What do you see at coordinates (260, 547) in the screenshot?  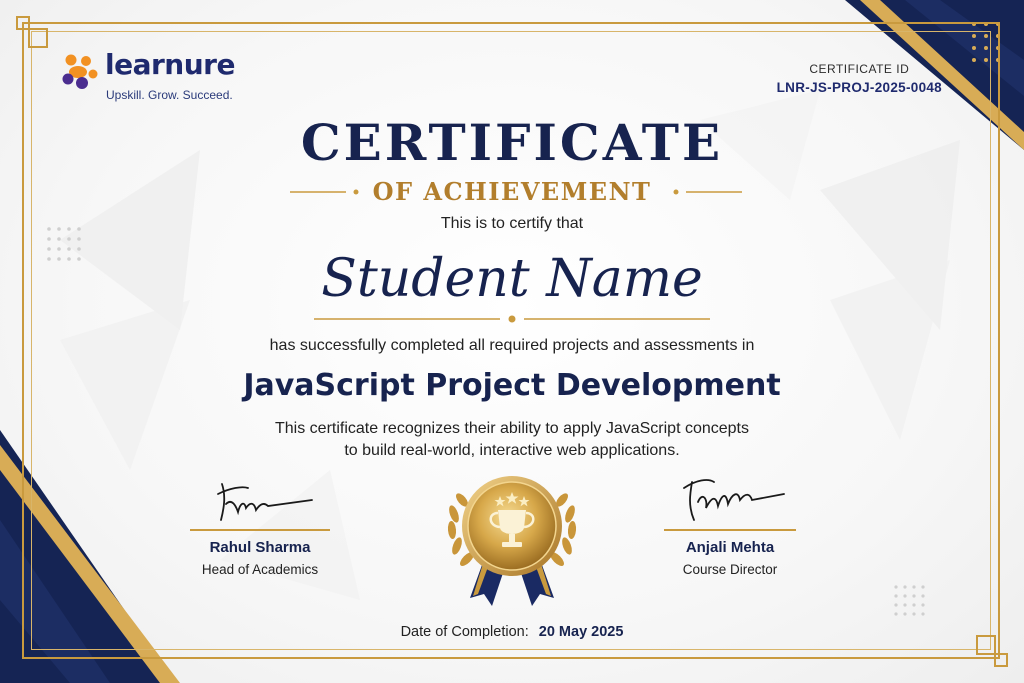 I see `signatory-name-left: Rahul Sharma` at bounding box center [260, 547].